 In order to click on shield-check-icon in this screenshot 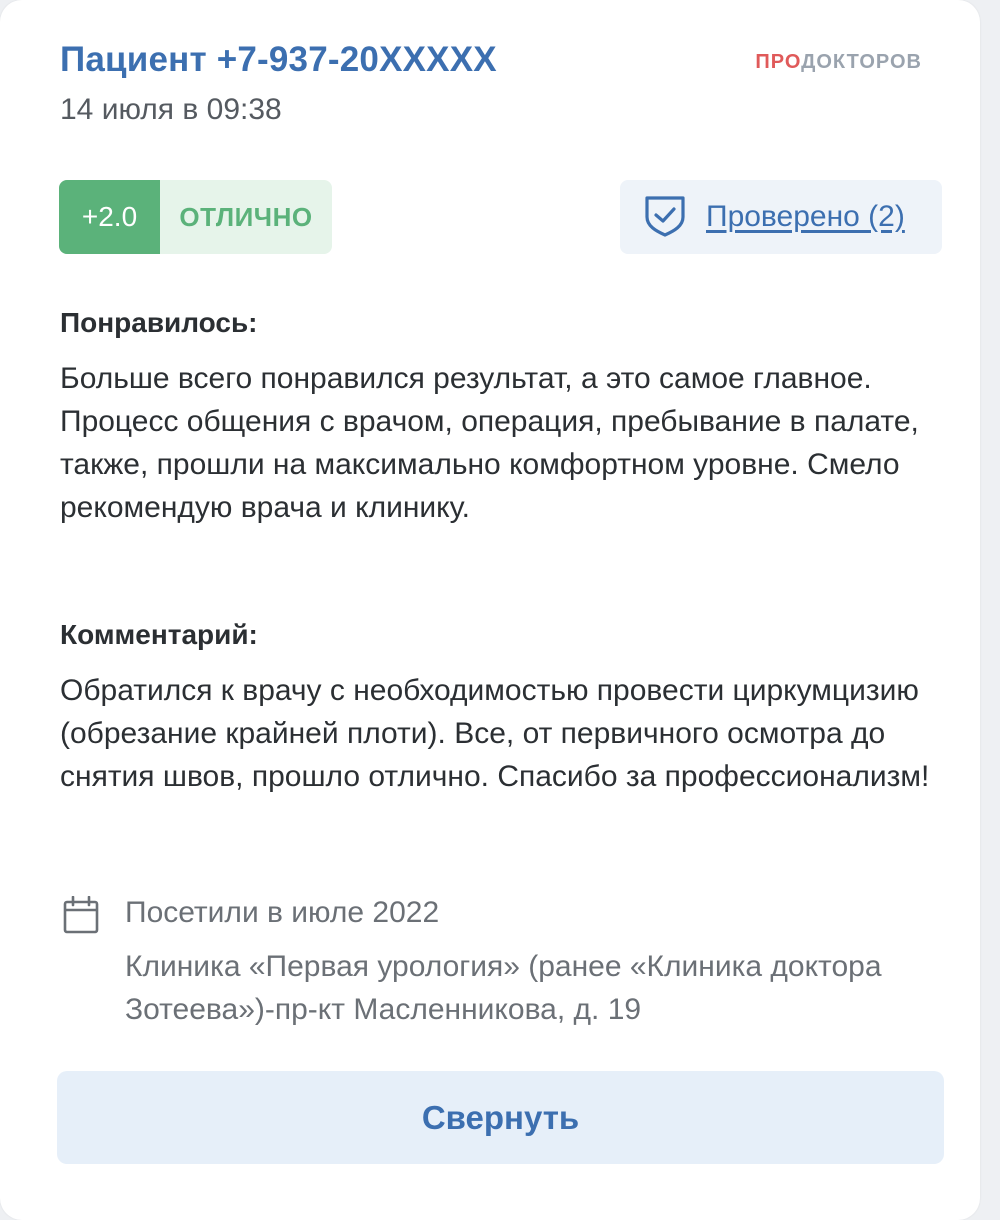, I will do `click(663, 217)`.